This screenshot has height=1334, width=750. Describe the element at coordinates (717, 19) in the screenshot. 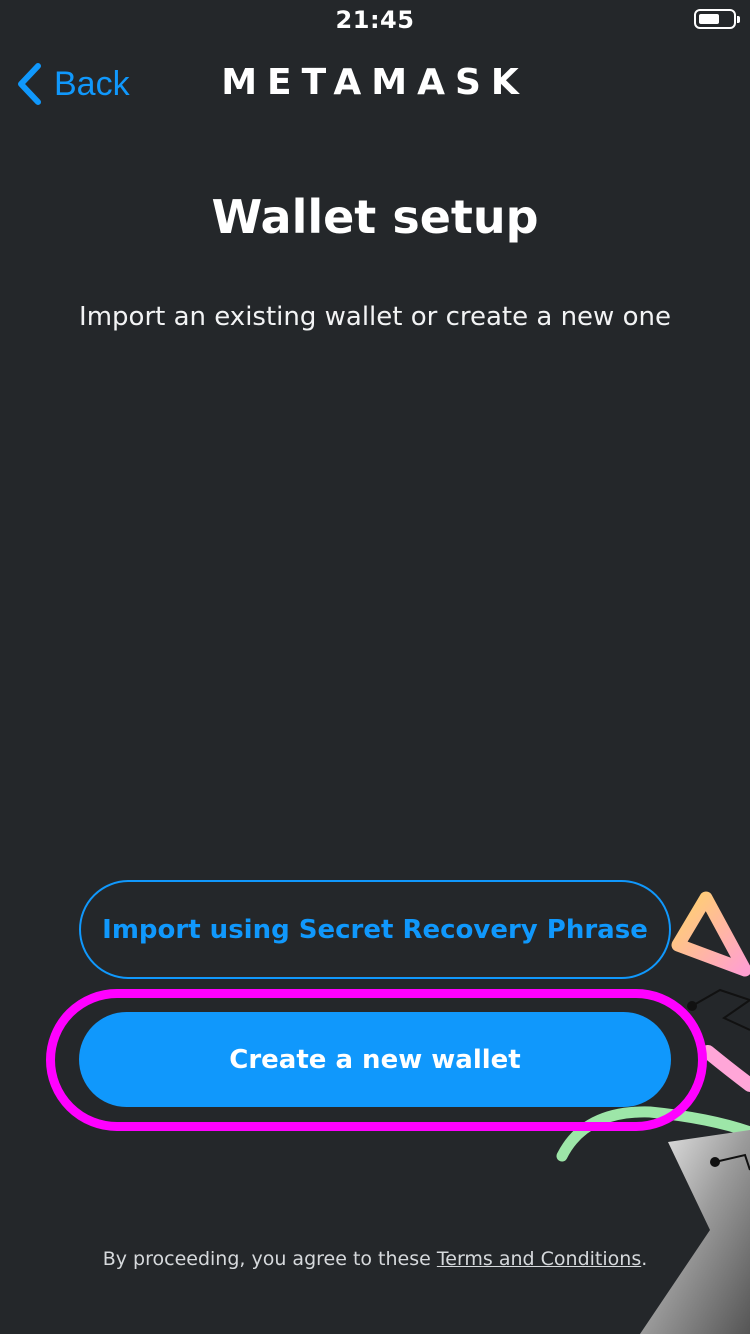

I see `battery-icon` at that location.